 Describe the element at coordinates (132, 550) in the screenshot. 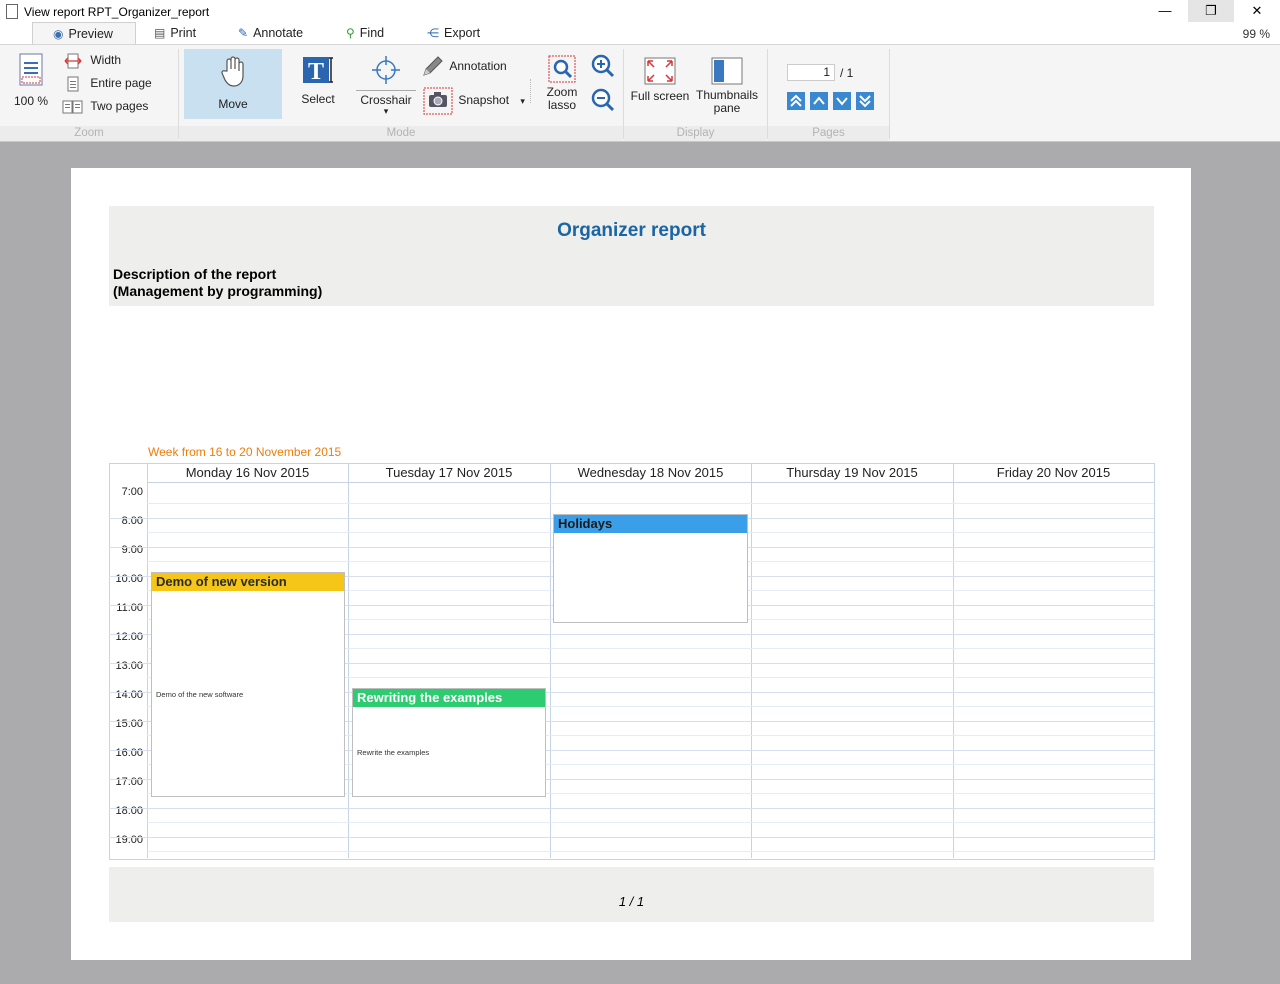

I see `hour-label: 9:00` at that location.